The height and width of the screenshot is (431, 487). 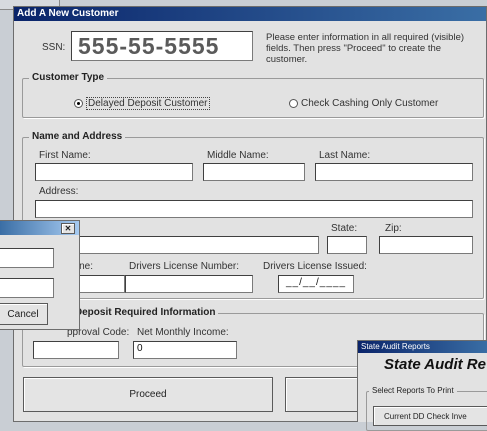 I want to click on state-audit-titlebar: State Audit Reports, so click(x=422, y=347).